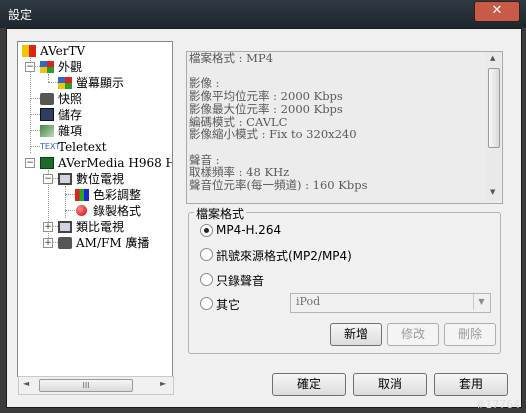 The image size is (526, 413). I want to click on info-line: 檔案格式 : MP4, so click(231, 58).